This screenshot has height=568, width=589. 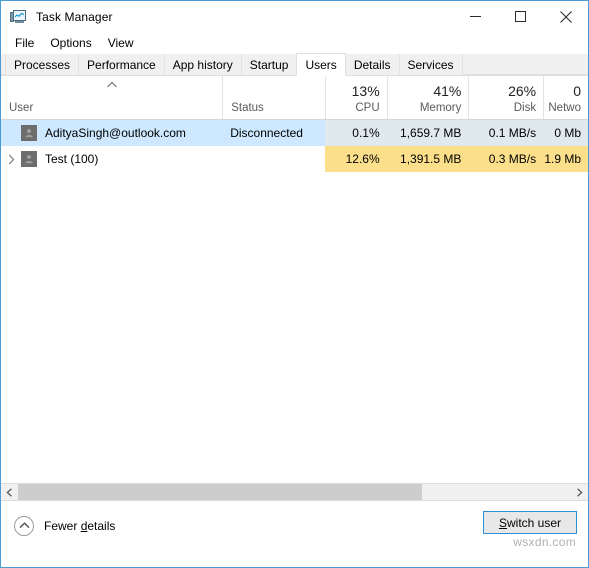 What do you see at coordinates (21, 108) in the screenshot?
I see `column-header-user-label: User` at bounding box center [21, 108].